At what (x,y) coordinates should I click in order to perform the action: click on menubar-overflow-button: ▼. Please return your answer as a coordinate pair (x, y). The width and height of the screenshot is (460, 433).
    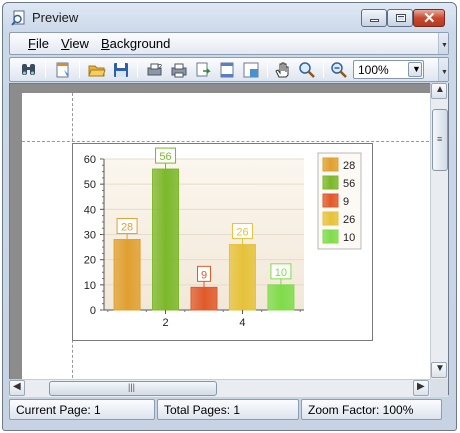
    Looking at the image, I should click on (443, 43).